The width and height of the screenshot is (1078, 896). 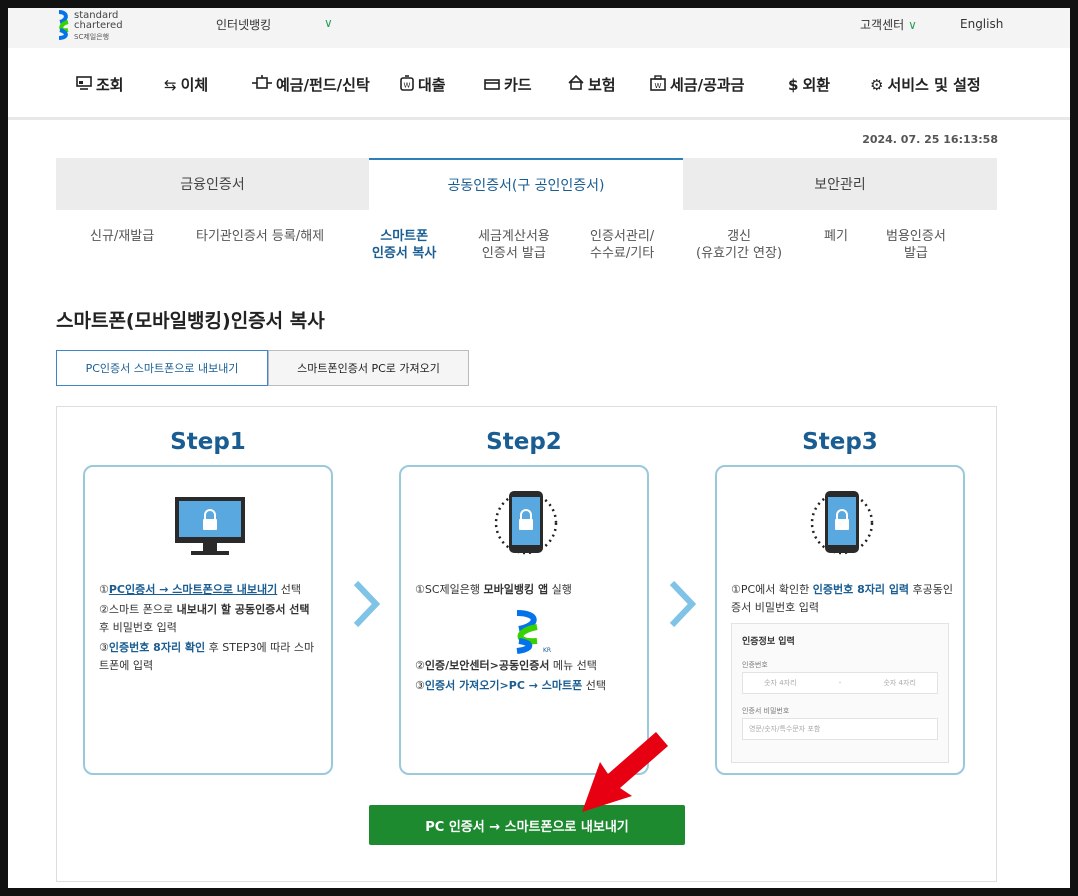 I want to click on nav-label: 카드, so click(x=518, y=85).